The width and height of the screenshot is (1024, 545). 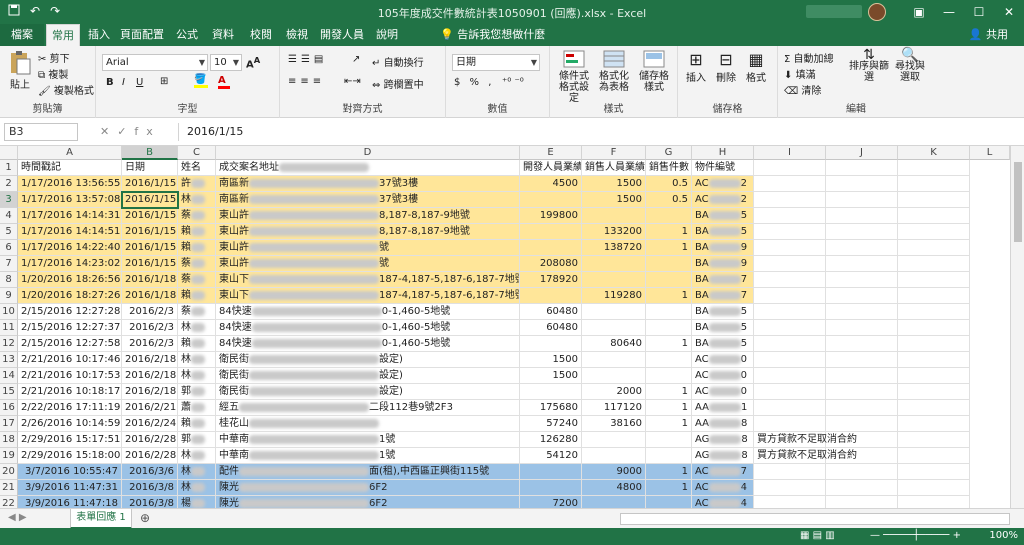 What do you see at coordinates (910, 65) in the screenshot?
I see `find-select-button: 🔍 尋找與選取` at bounding box center [910, 65].